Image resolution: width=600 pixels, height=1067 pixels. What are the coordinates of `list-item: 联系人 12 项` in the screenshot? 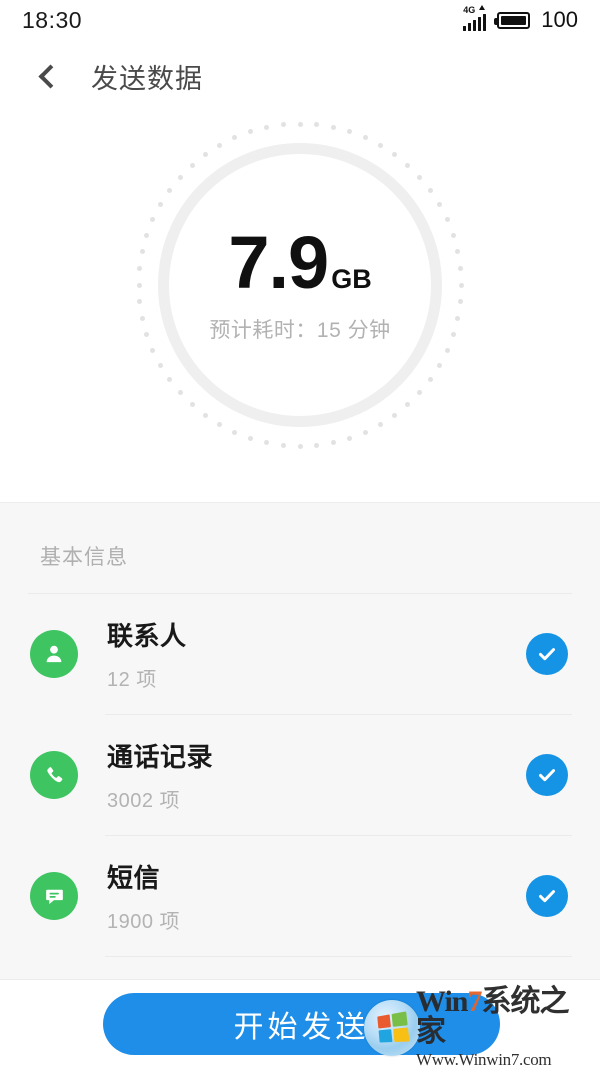 It's located at (300, 654).